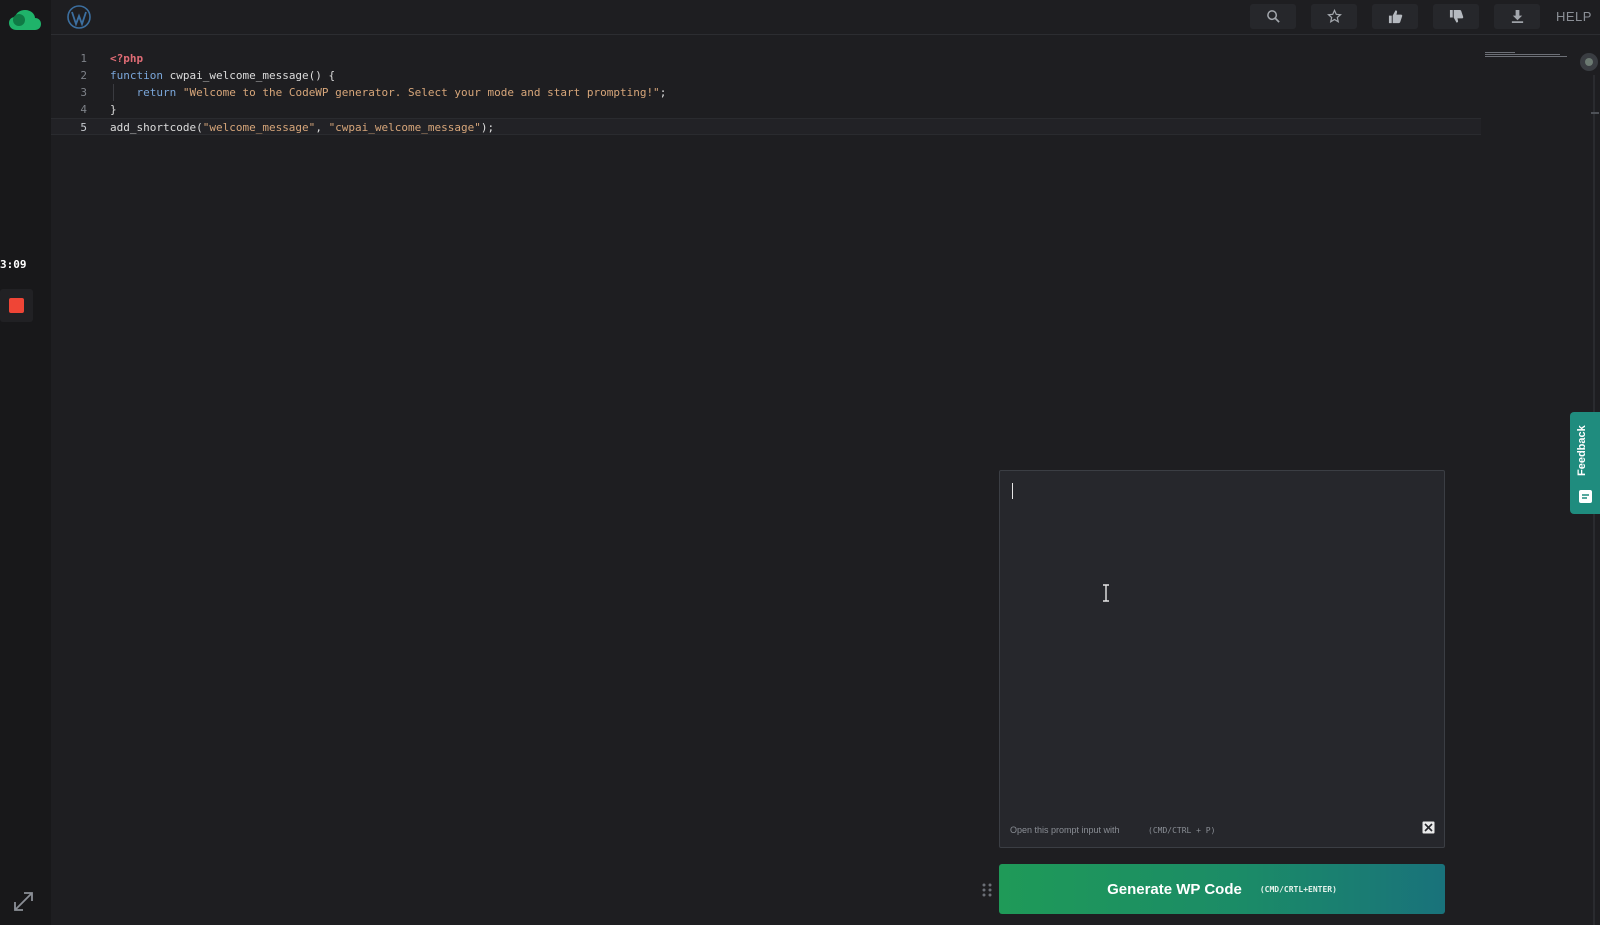 The height and width of the screenshot is (925, 1600). I want to click on stop-recording-button, so click(16, 305).